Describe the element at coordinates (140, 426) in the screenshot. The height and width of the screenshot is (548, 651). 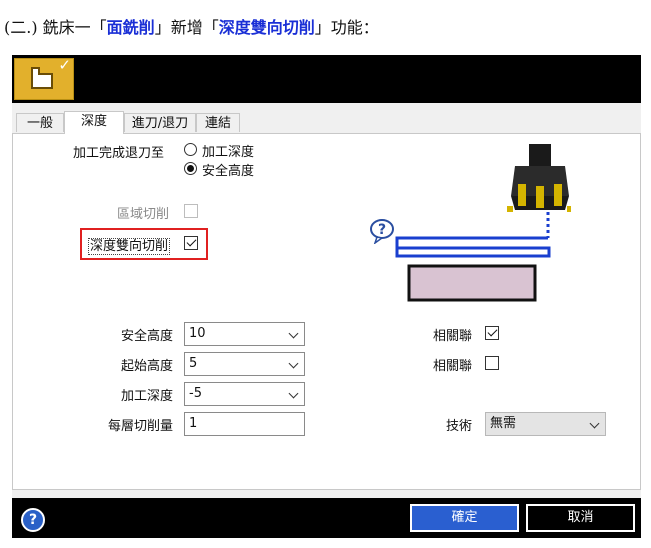
I see `layer-amount-label: 每層切削量` at that location.